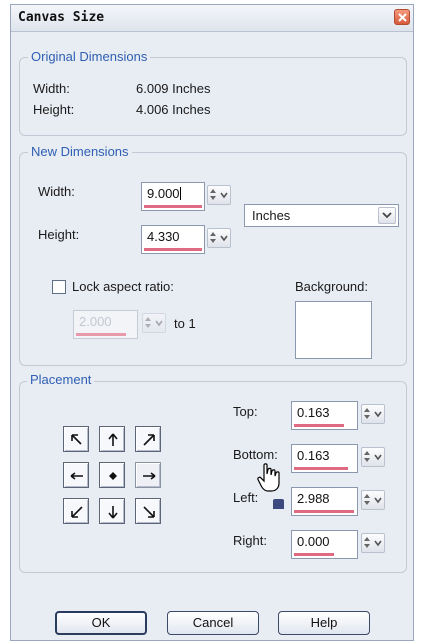 This screenshot has width=422, height=641. I want to click on hand-pointer-icon, so click(268, 477).